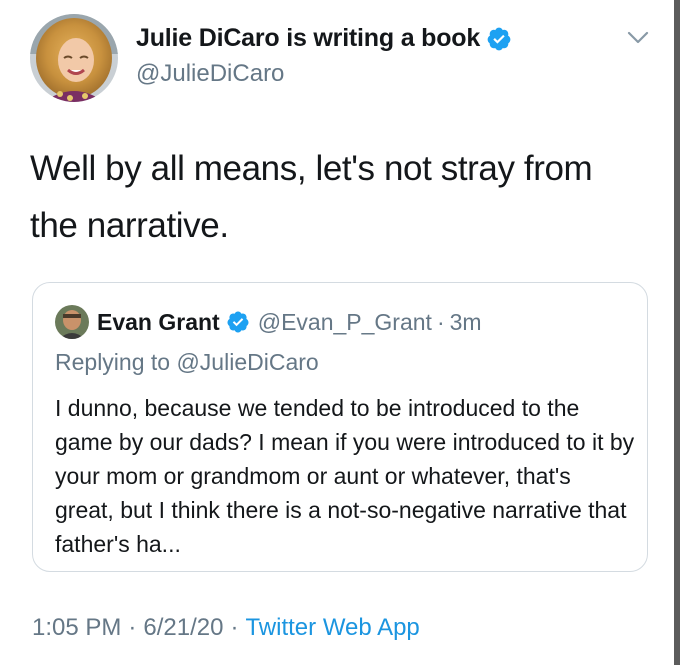  What do you see at coordinates (183, 628) in the screenshot?
I see `tweet-date: 6/21/20` at bounding box center [183, 628].